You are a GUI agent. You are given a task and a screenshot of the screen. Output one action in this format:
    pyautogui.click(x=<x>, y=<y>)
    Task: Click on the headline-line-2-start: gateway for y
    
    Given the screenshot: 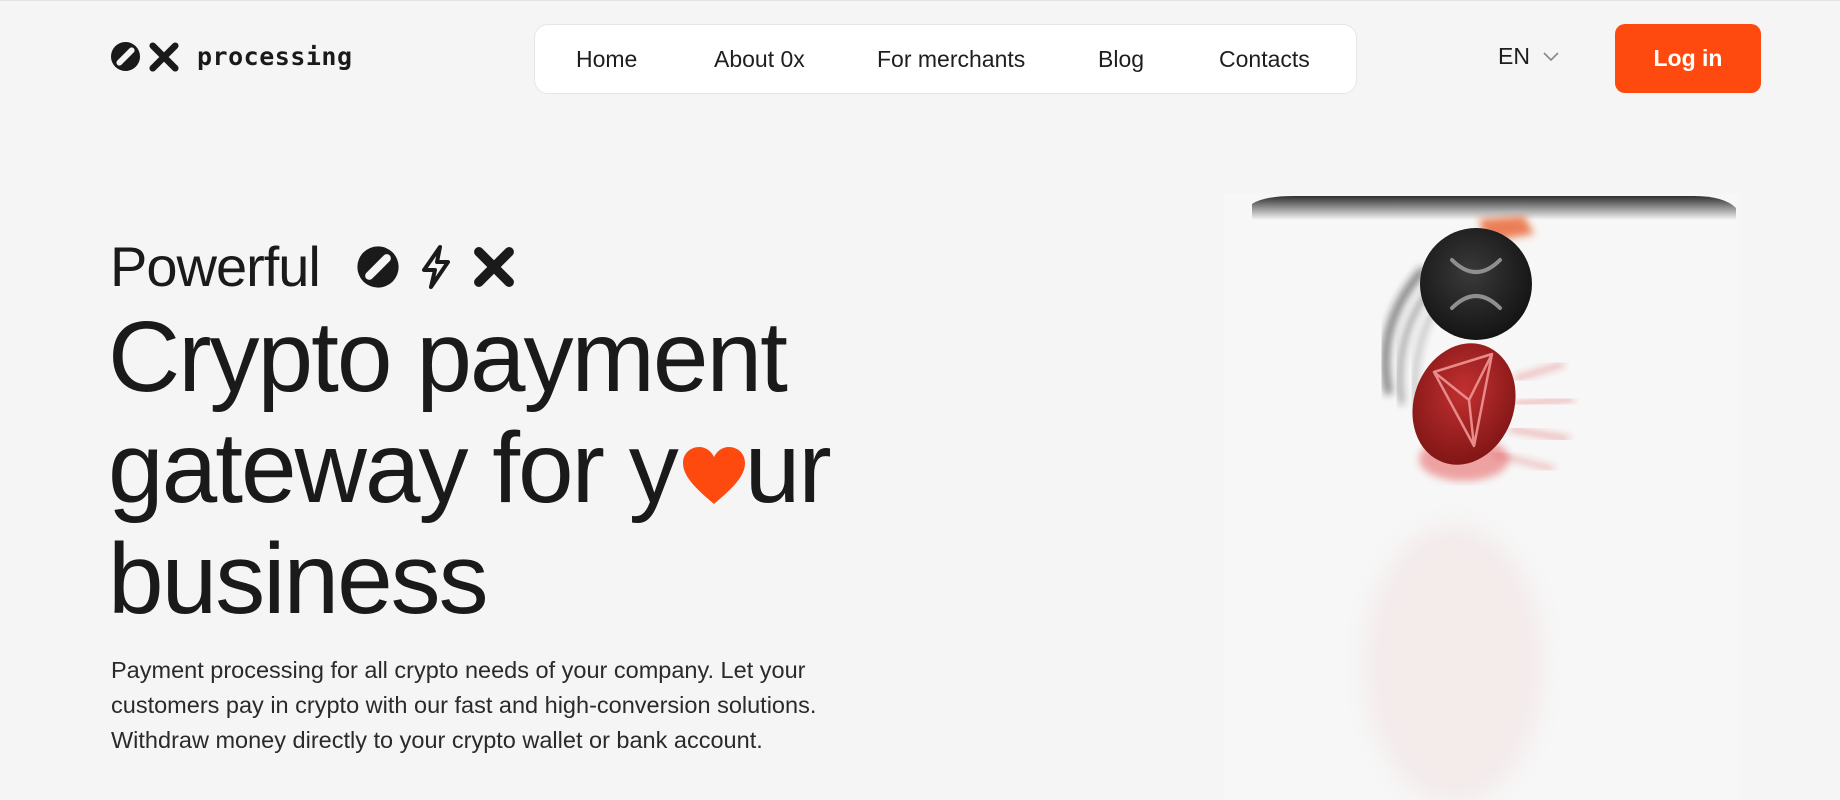 What is the action you would take?
    pyautogui.click(x=393, y=468)
    